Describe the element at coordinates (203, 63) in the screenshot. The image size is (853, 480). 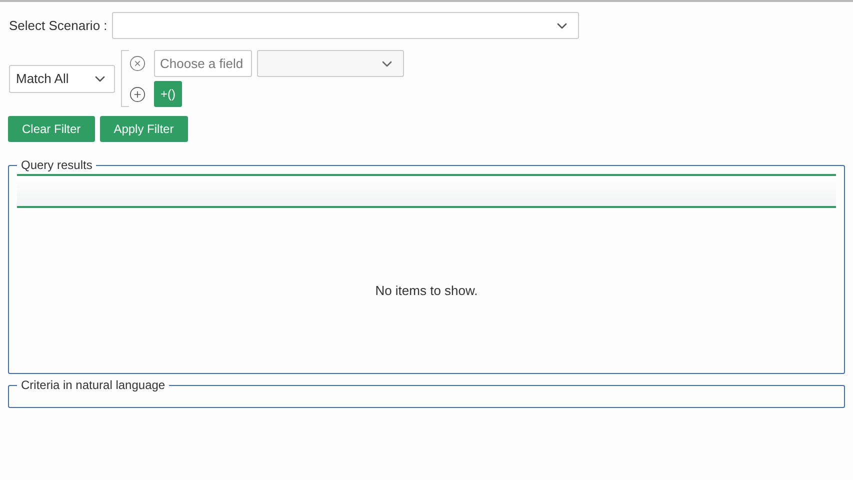
I see `field-input: Choose a field` at that location.